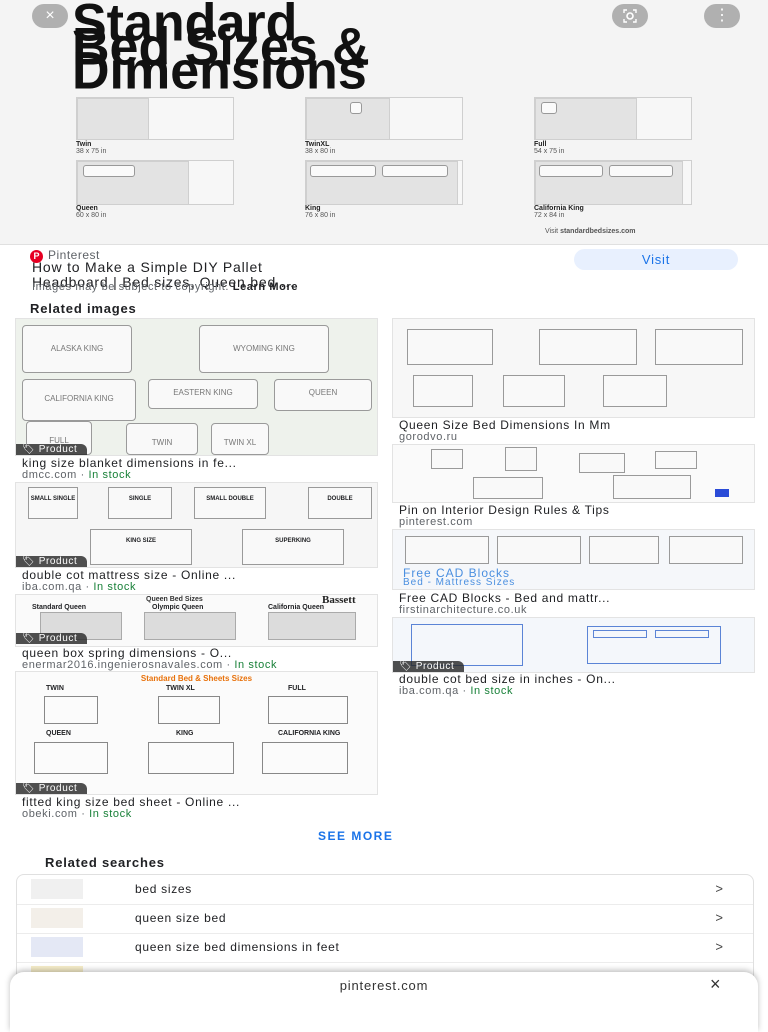  I want to click on hero-title-line: Dimensions, so click(219, 71).